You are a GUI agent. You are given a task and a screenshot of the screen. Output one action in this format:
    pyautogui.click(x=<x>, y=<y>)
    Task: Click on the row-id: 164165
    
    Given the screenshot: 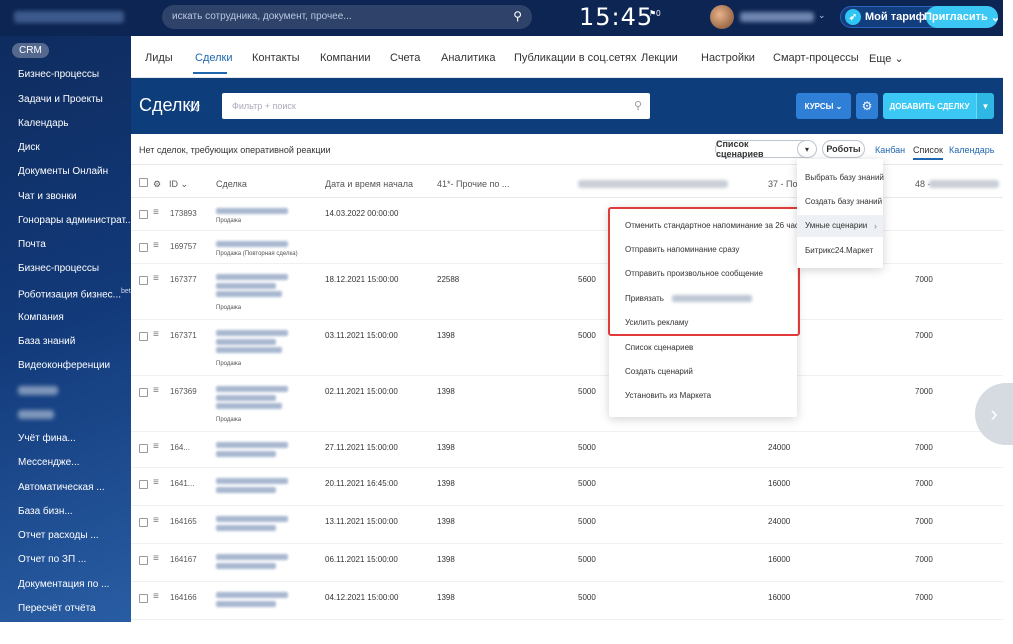 What is the action you would take?
    pyautogui.click(x=183, y=521)
    